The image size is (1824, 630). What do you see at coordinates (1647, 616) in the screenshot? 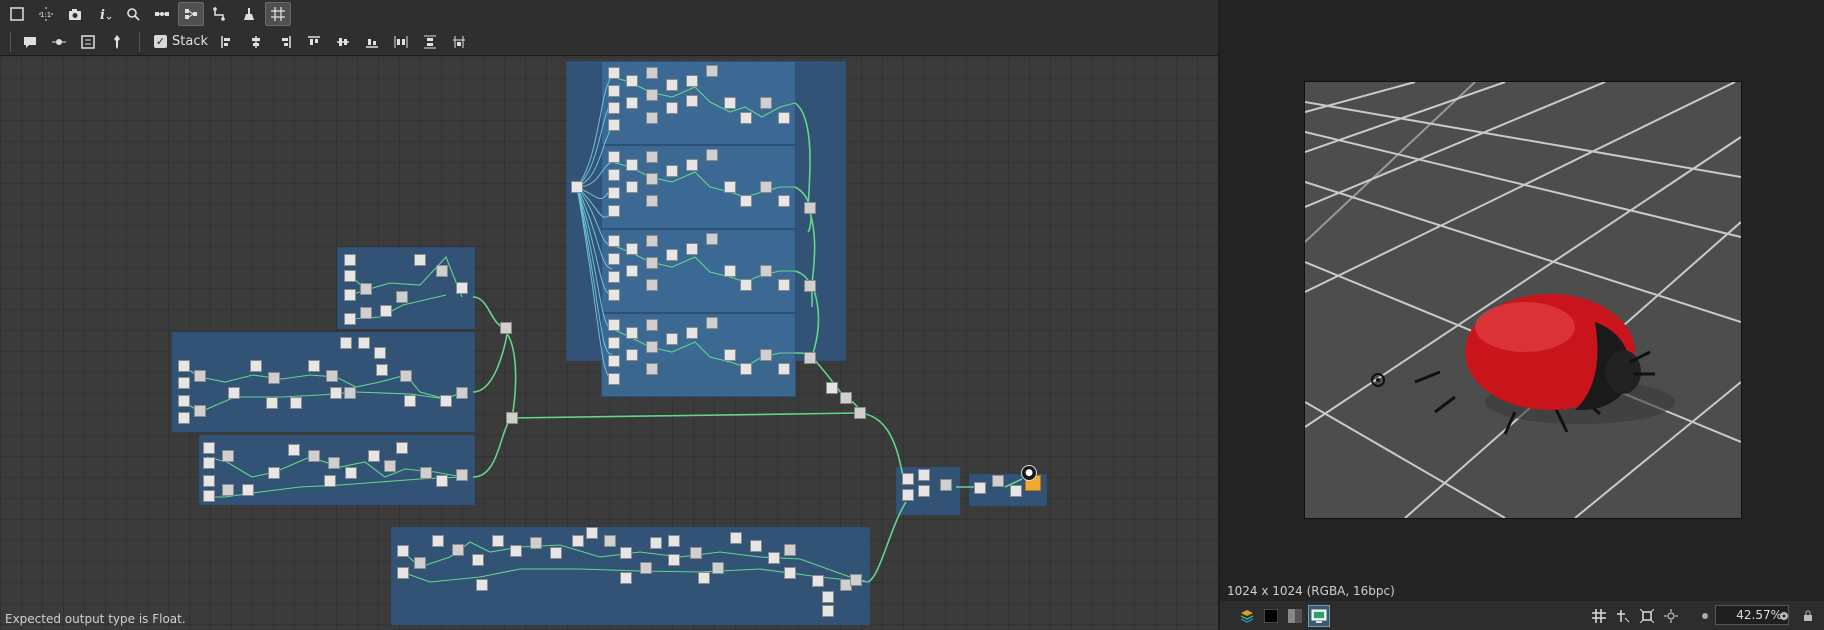
I see `fit-frame-icon` at bounding box center [1647, 616].